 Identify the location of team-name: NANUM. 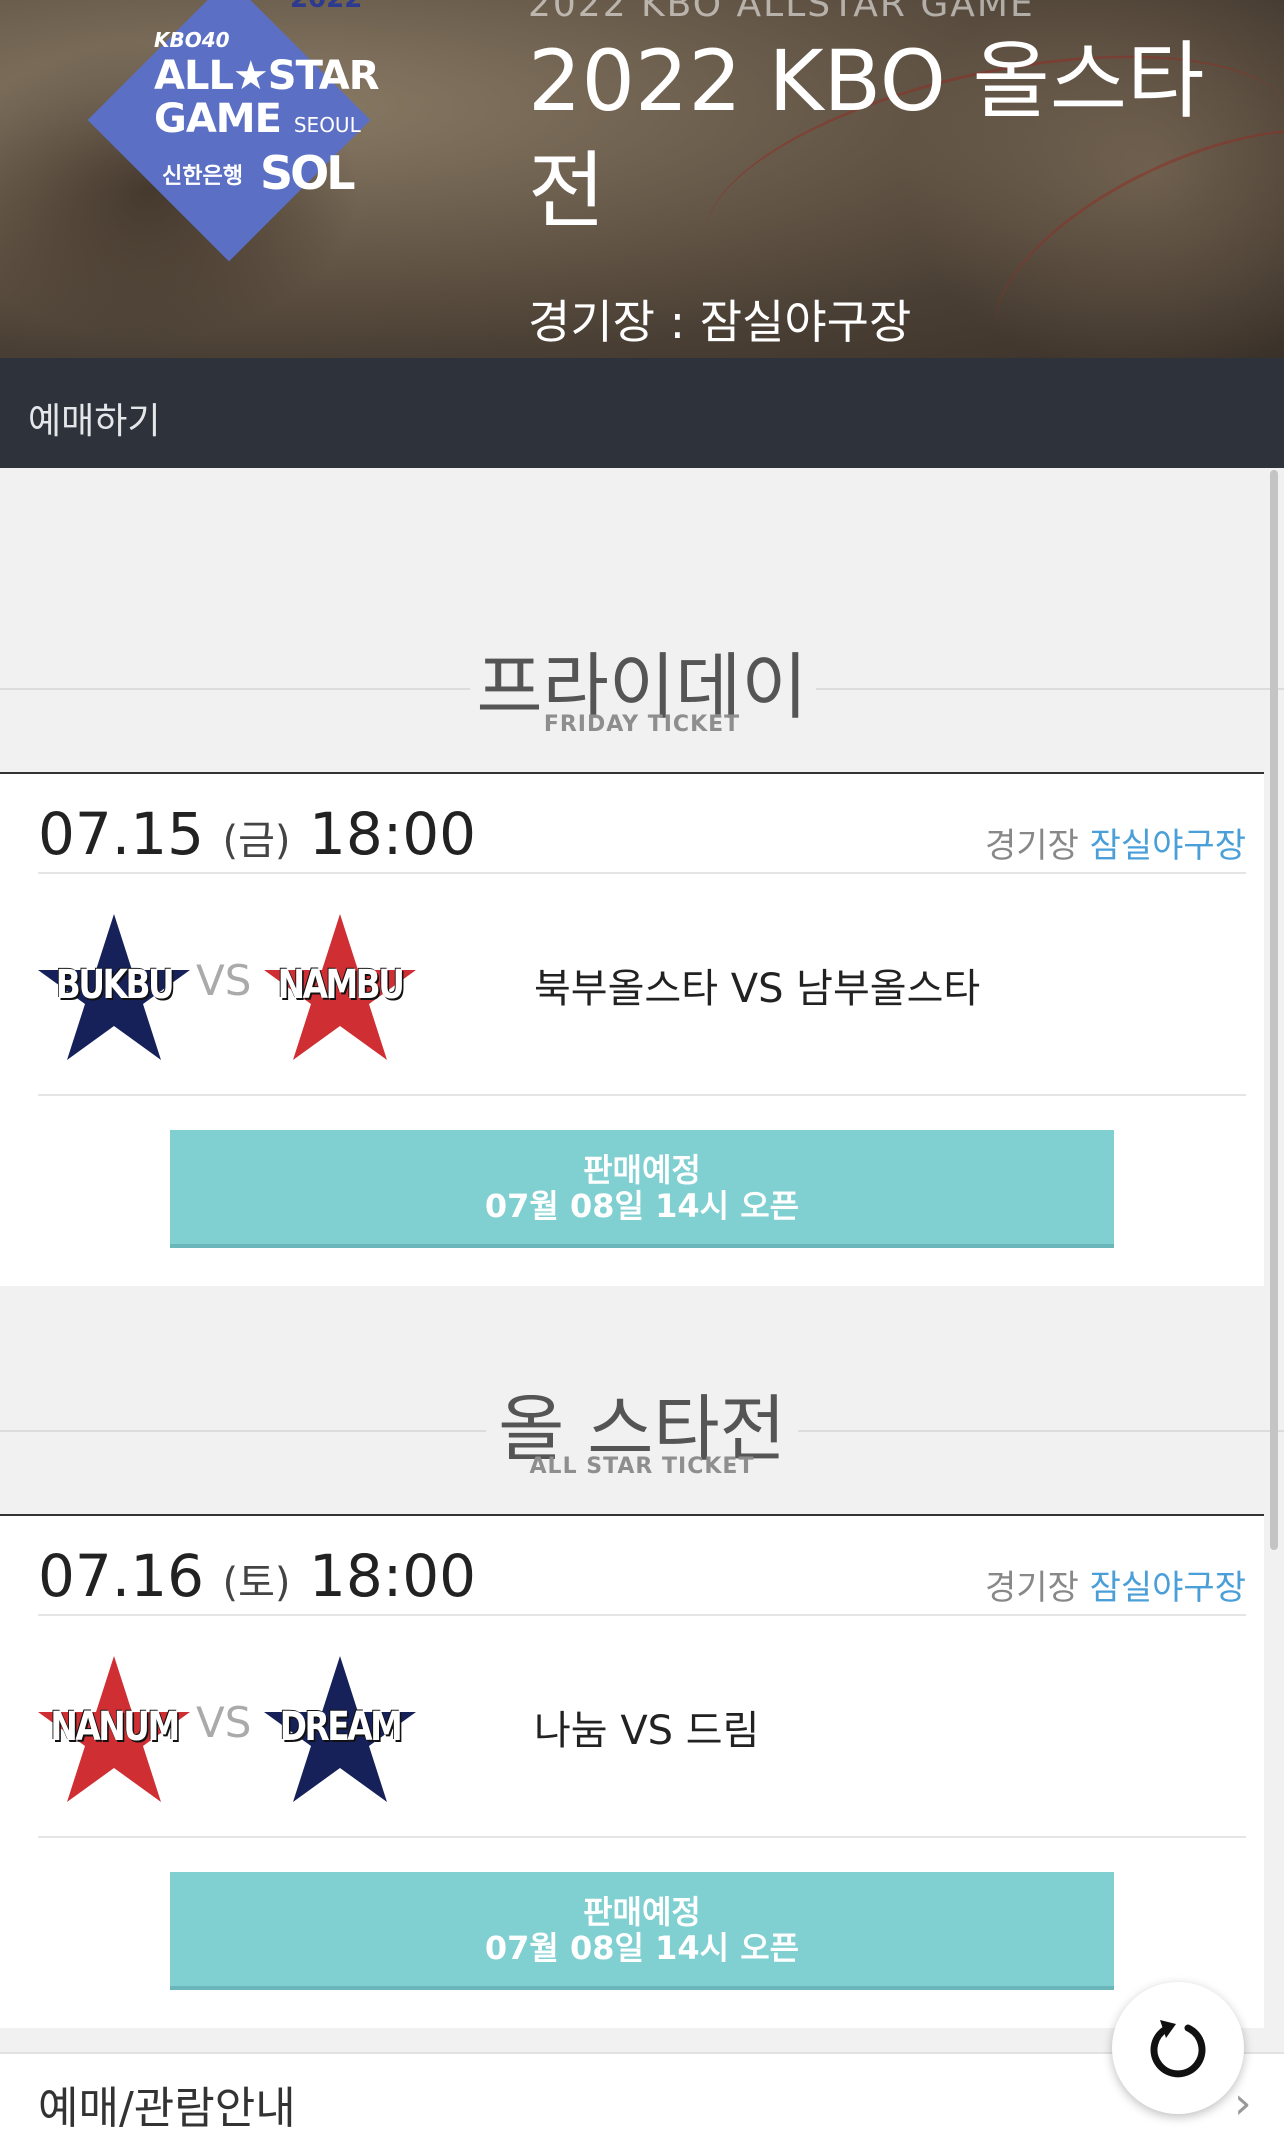
(115, 1727).